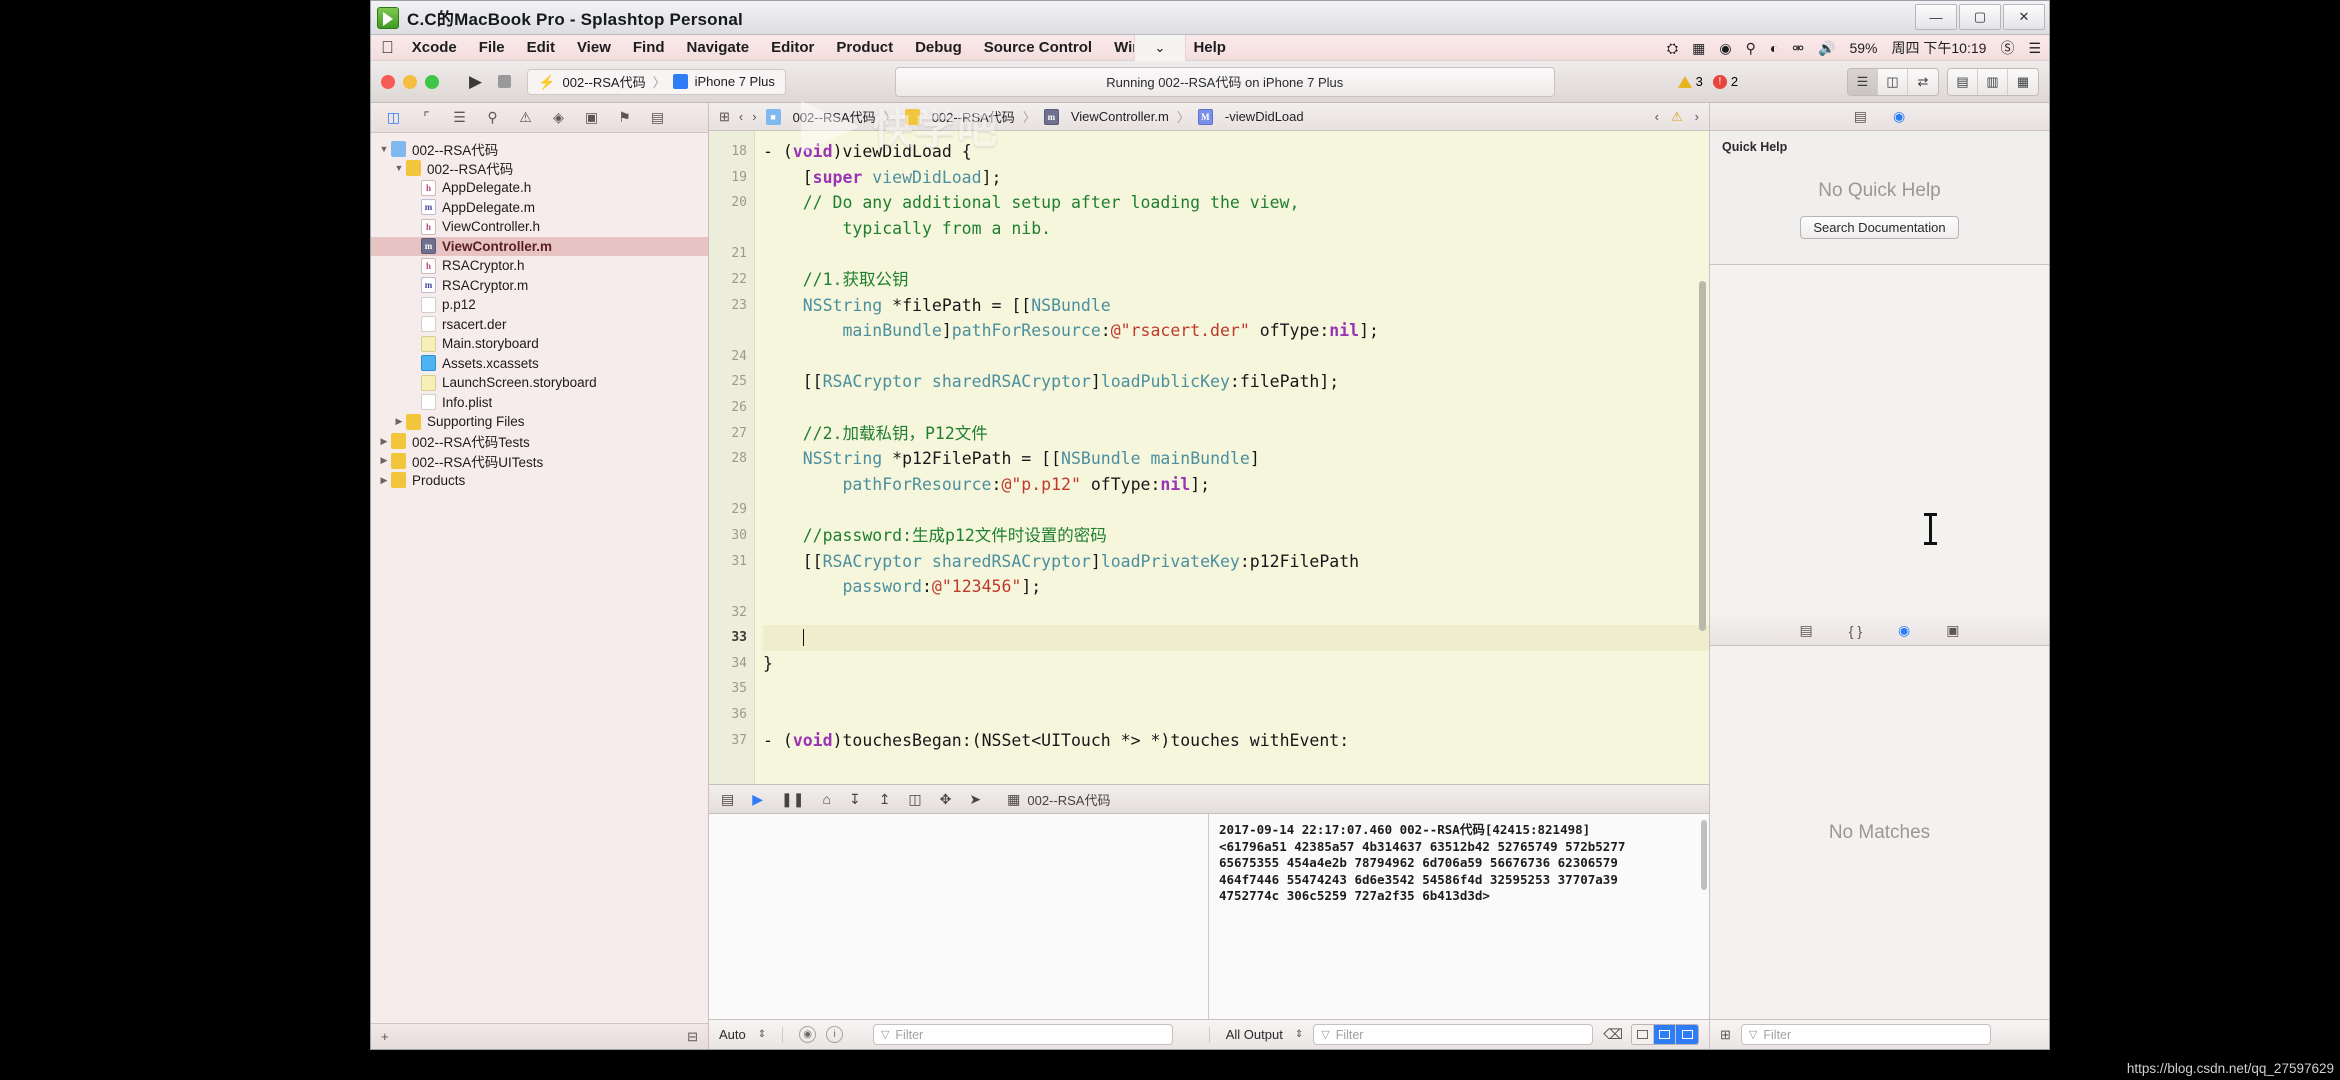 The width and height of the screenshot is (2340, 1080). Describe the element at coordinates (1613, 1034) in the screenshot. I see `clear-console-icon: ⌫` at that location.